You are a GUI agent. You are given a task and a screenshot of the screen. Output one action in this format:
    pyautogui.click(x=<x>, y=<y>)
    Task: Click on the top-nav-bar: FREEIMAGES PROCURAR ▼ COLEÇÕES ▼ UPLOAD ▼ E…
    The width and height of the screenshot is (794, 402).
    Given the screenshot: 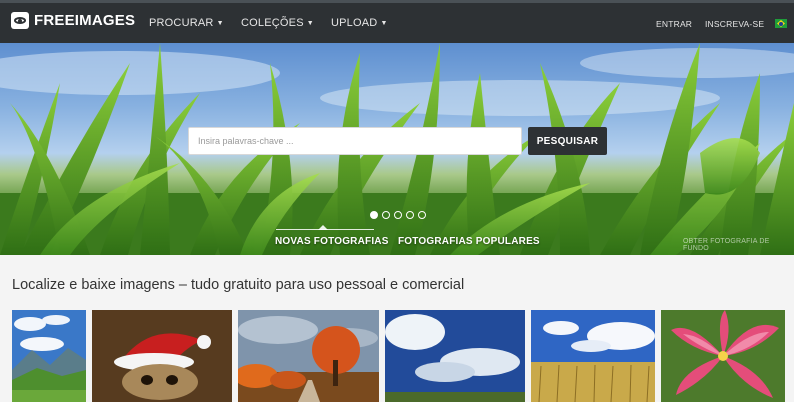 What is the action you would take?
    pyautogui.click(x=397, y=21)
    